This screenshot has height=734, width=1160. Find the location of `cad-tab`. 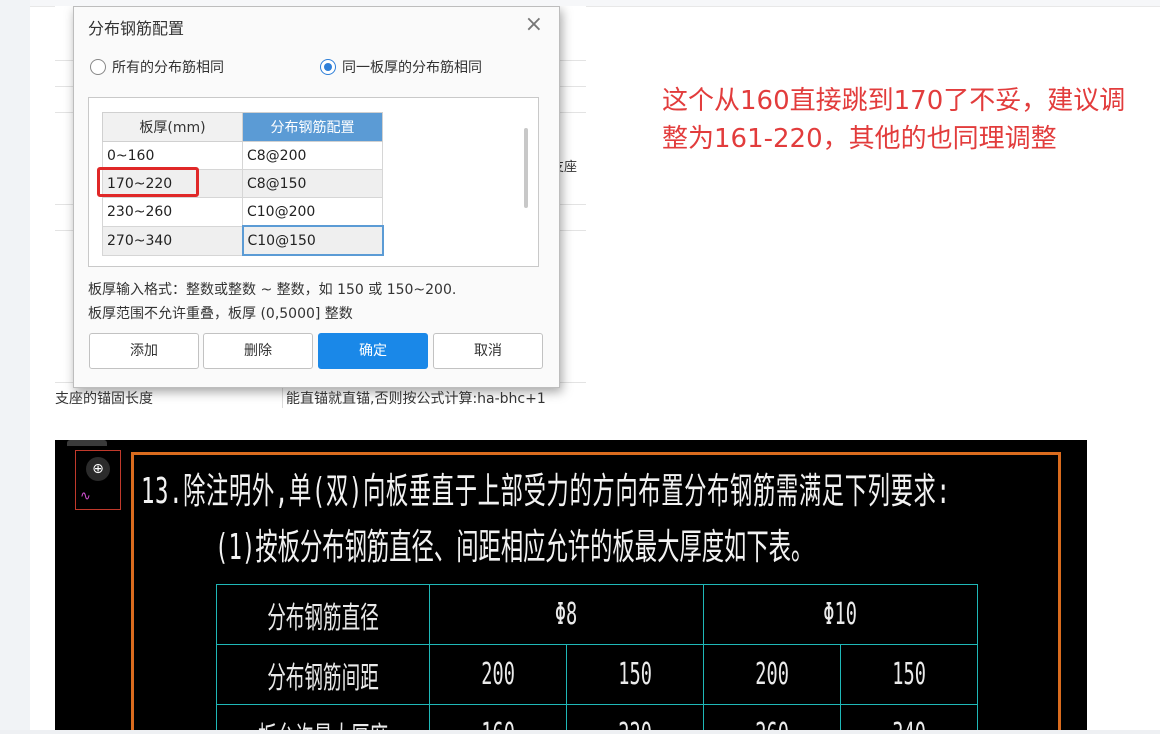

cad-tab is located at coordinates (87, 443).